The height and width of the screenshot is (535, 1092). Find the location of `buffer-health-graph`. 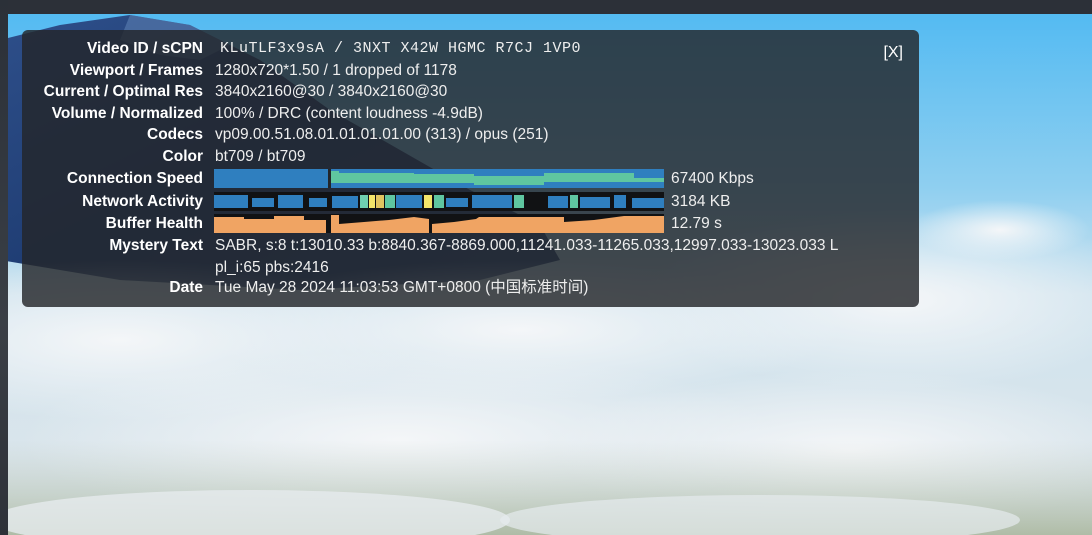

buffer-health-graph is located at coordinates (439, 223).